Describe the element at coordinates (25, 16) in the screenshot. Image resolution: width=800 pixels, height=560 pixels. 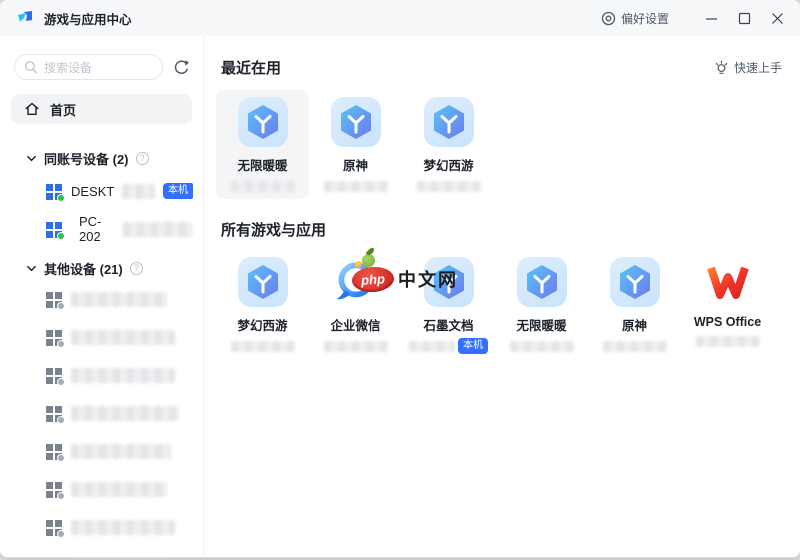
I see `app-logo-icon` at that location.